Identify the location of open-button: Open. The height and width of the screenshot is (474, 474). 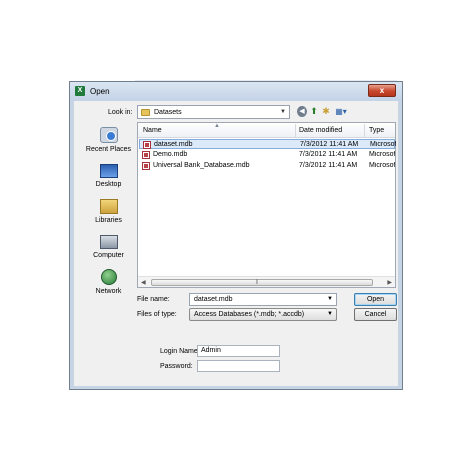
(375, 299).